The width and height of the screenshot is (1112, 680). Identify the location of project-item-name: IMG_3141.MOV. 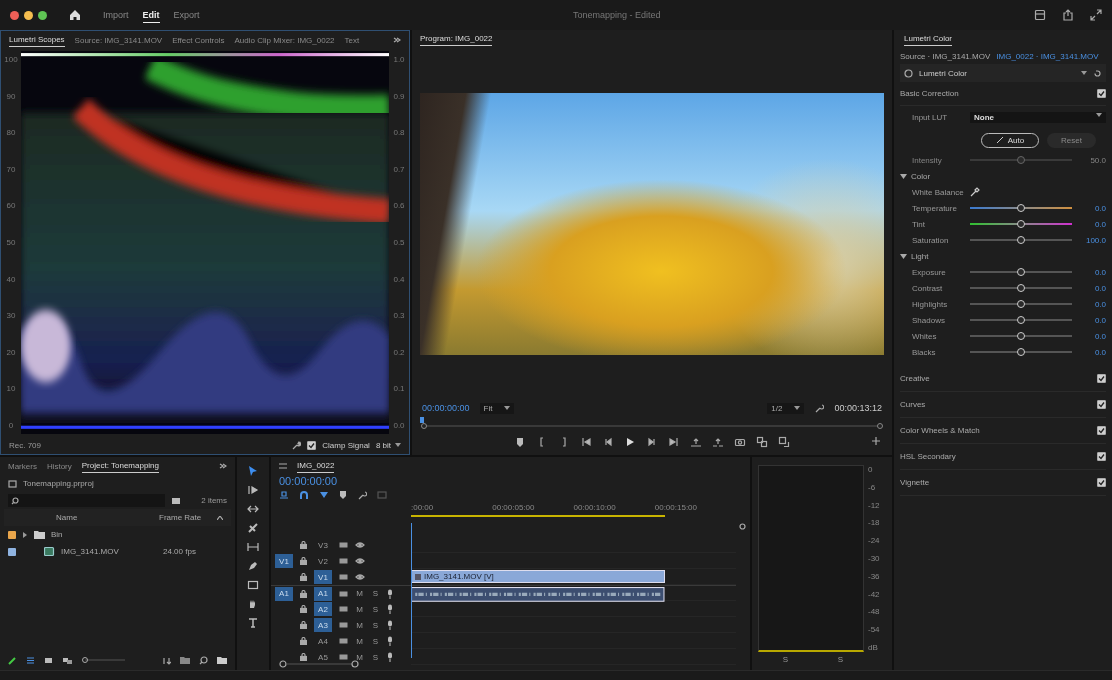
(109, 551).